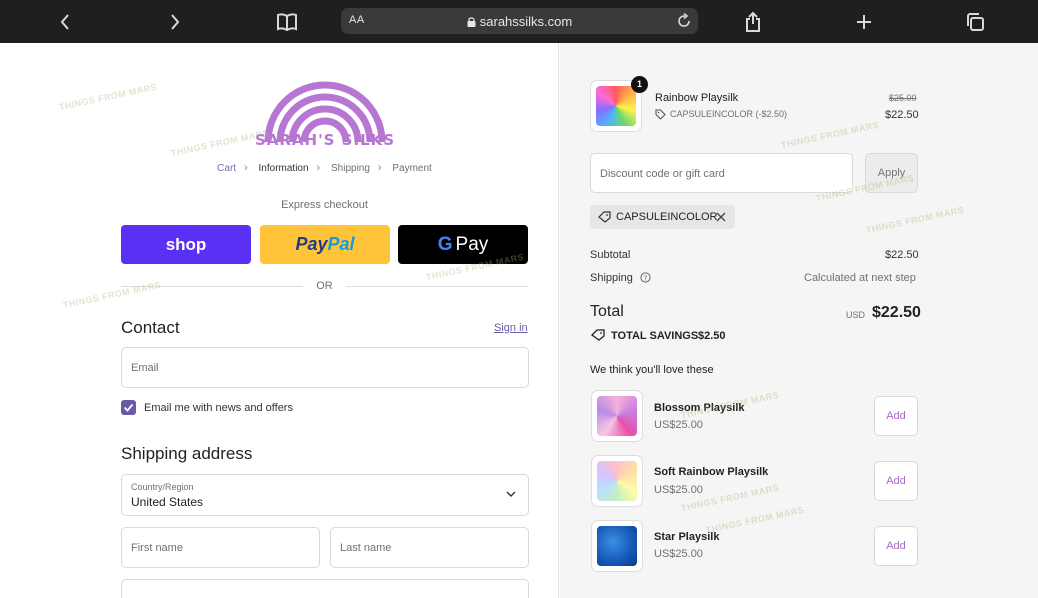 The image size is (1038, 598). What do you see at coordinates (662, 174) in the screenshot?
I see `discount-placeholder: Discount code or gift card` at bounding box center [662, 174].